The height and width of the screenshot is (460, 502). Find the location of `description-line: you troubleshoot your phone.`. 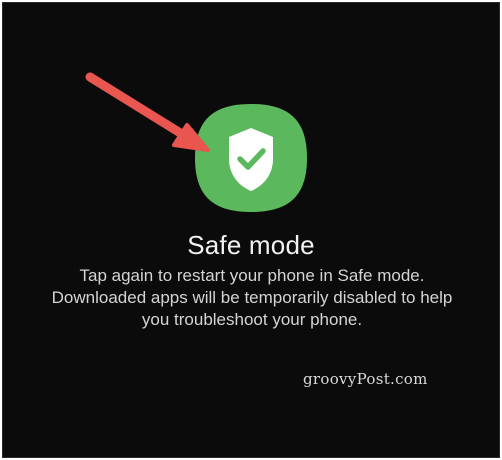

description-line: you troubleshoot your phone. is located at coordinates (252, 319).